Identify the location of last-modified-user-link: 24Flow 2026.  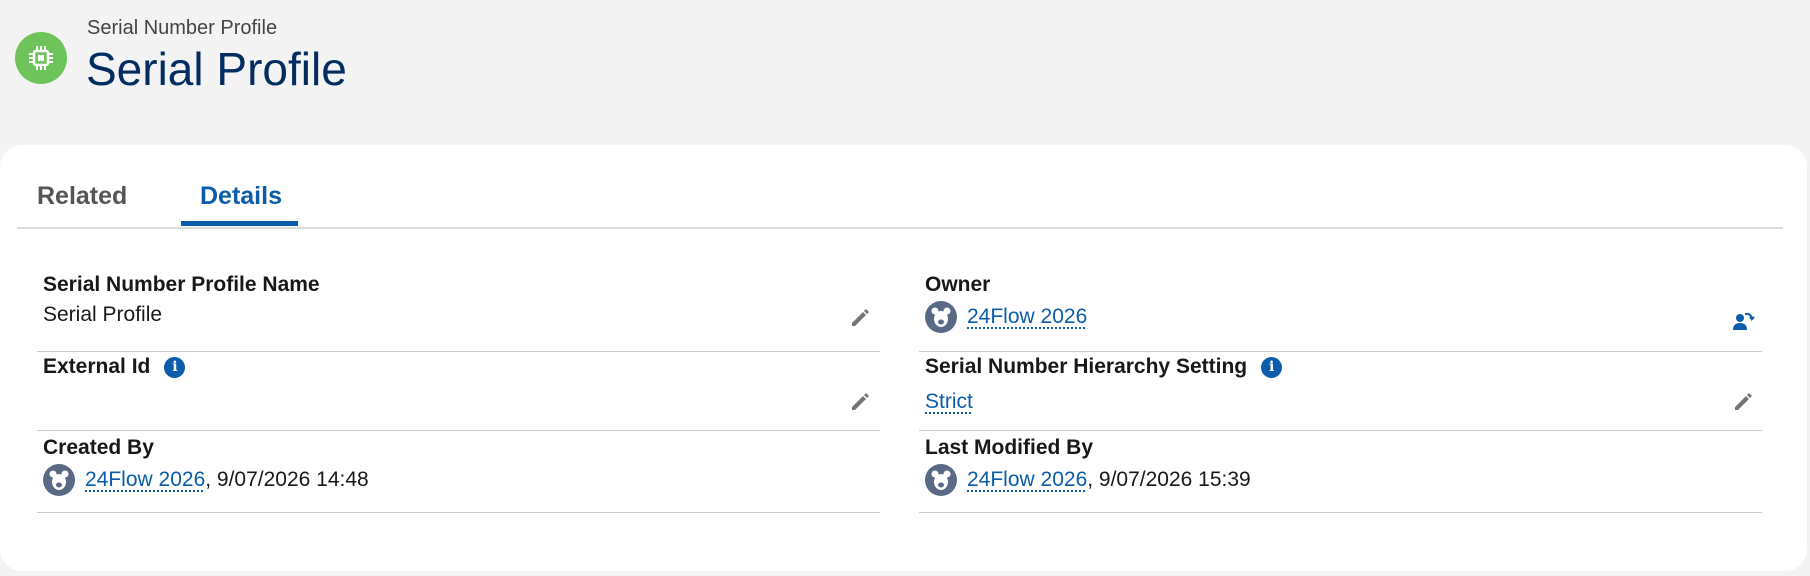
(1027, 480).